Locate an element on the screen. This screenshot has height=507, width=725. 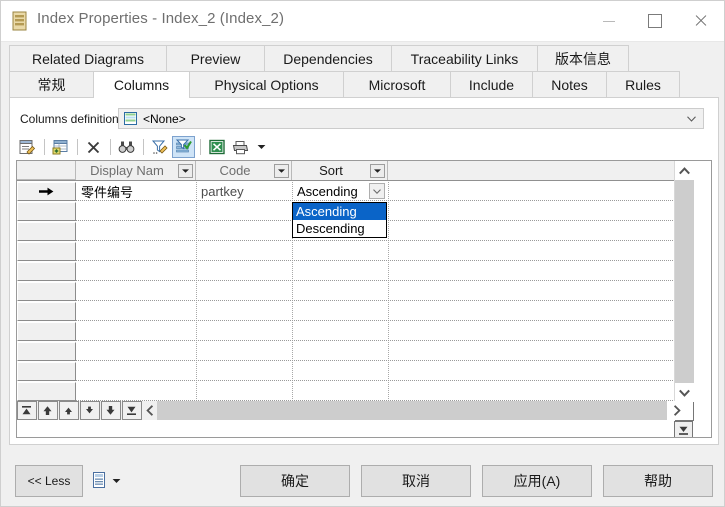
cell-sort: Ascending is located at coordinates (332, 191).